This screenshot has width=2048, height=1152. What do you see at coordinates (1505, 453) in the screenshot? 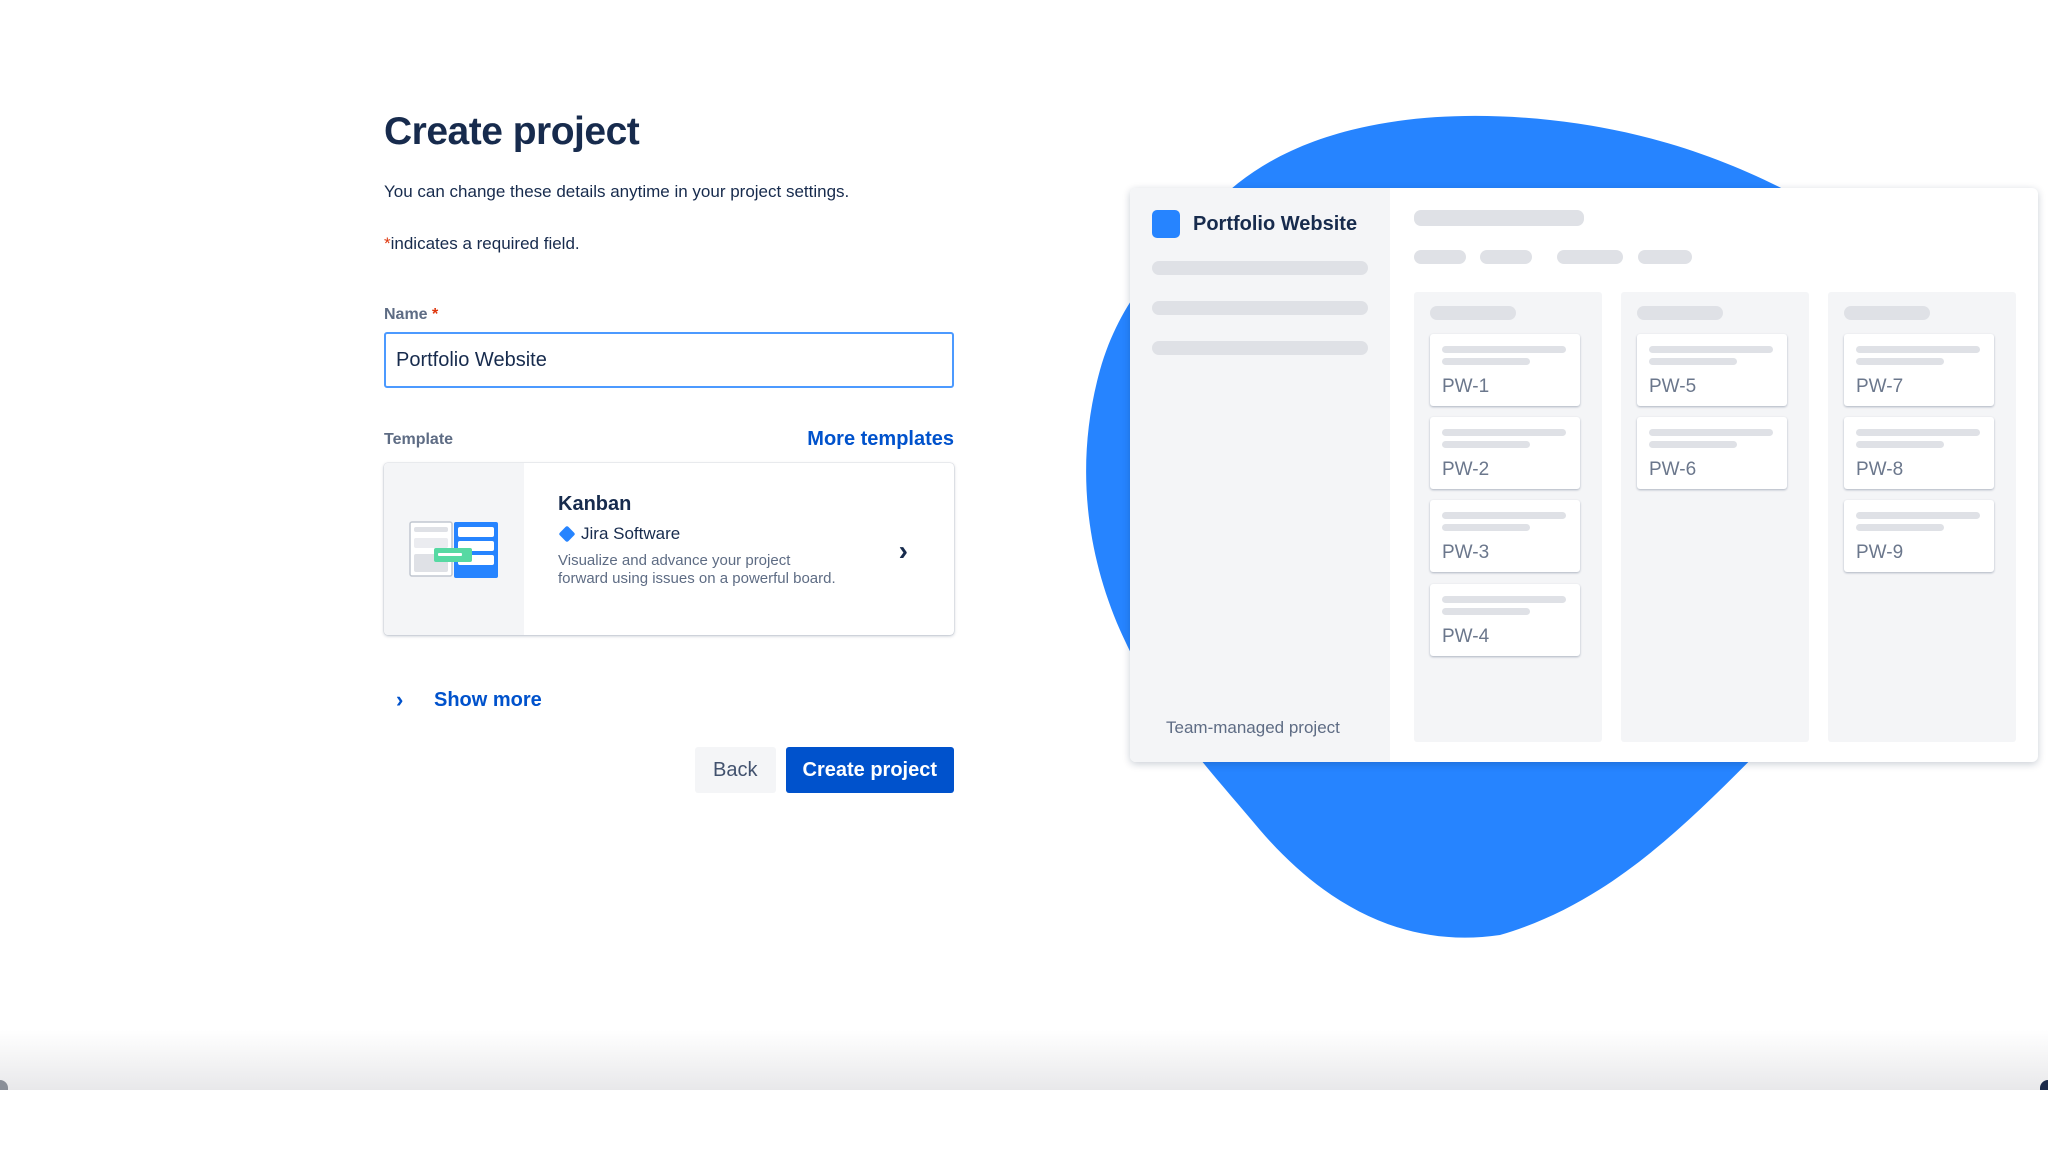
I see `issue-card: PW-2` at bounding box center [1505, 453].